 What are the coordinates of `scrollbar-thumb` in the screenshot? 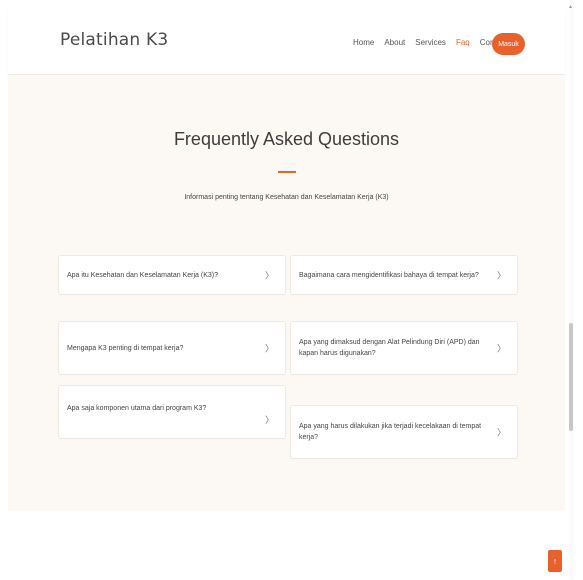 It's located at (571, 377).